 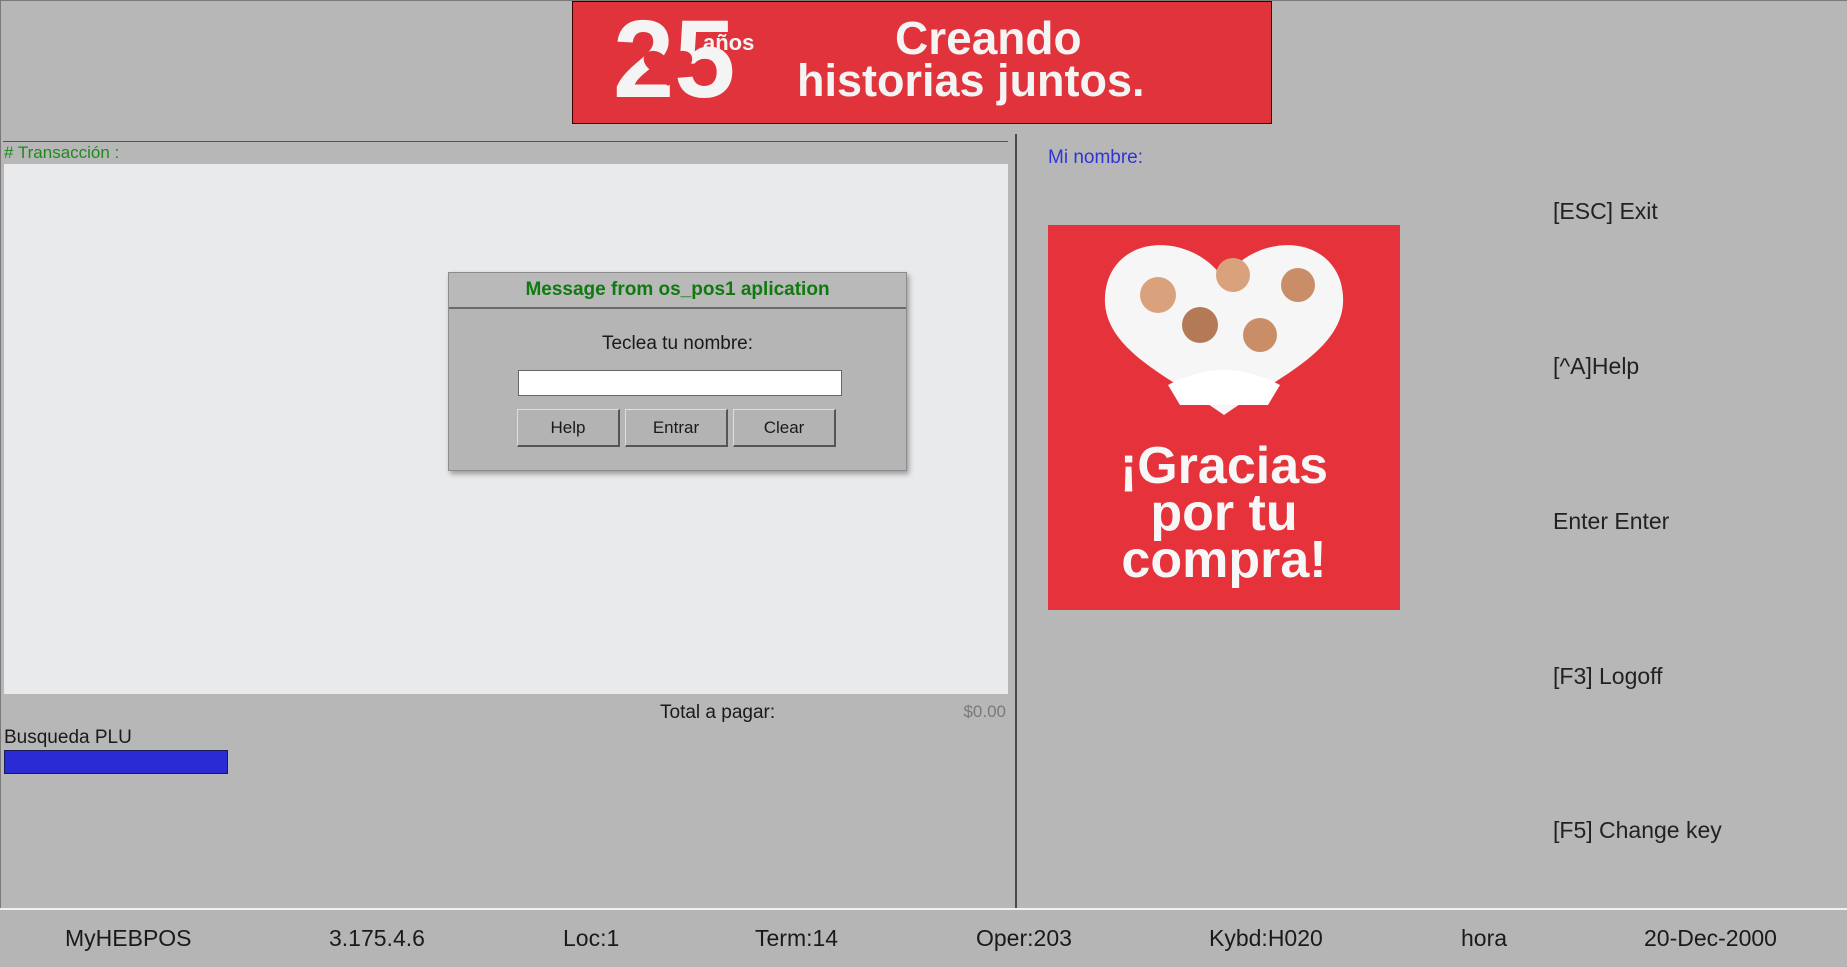 What do you see at coordinates (128, 938) in the screenshot?
I see `status-app-name: MyHEBPOS` at bounding box center [128, 938].